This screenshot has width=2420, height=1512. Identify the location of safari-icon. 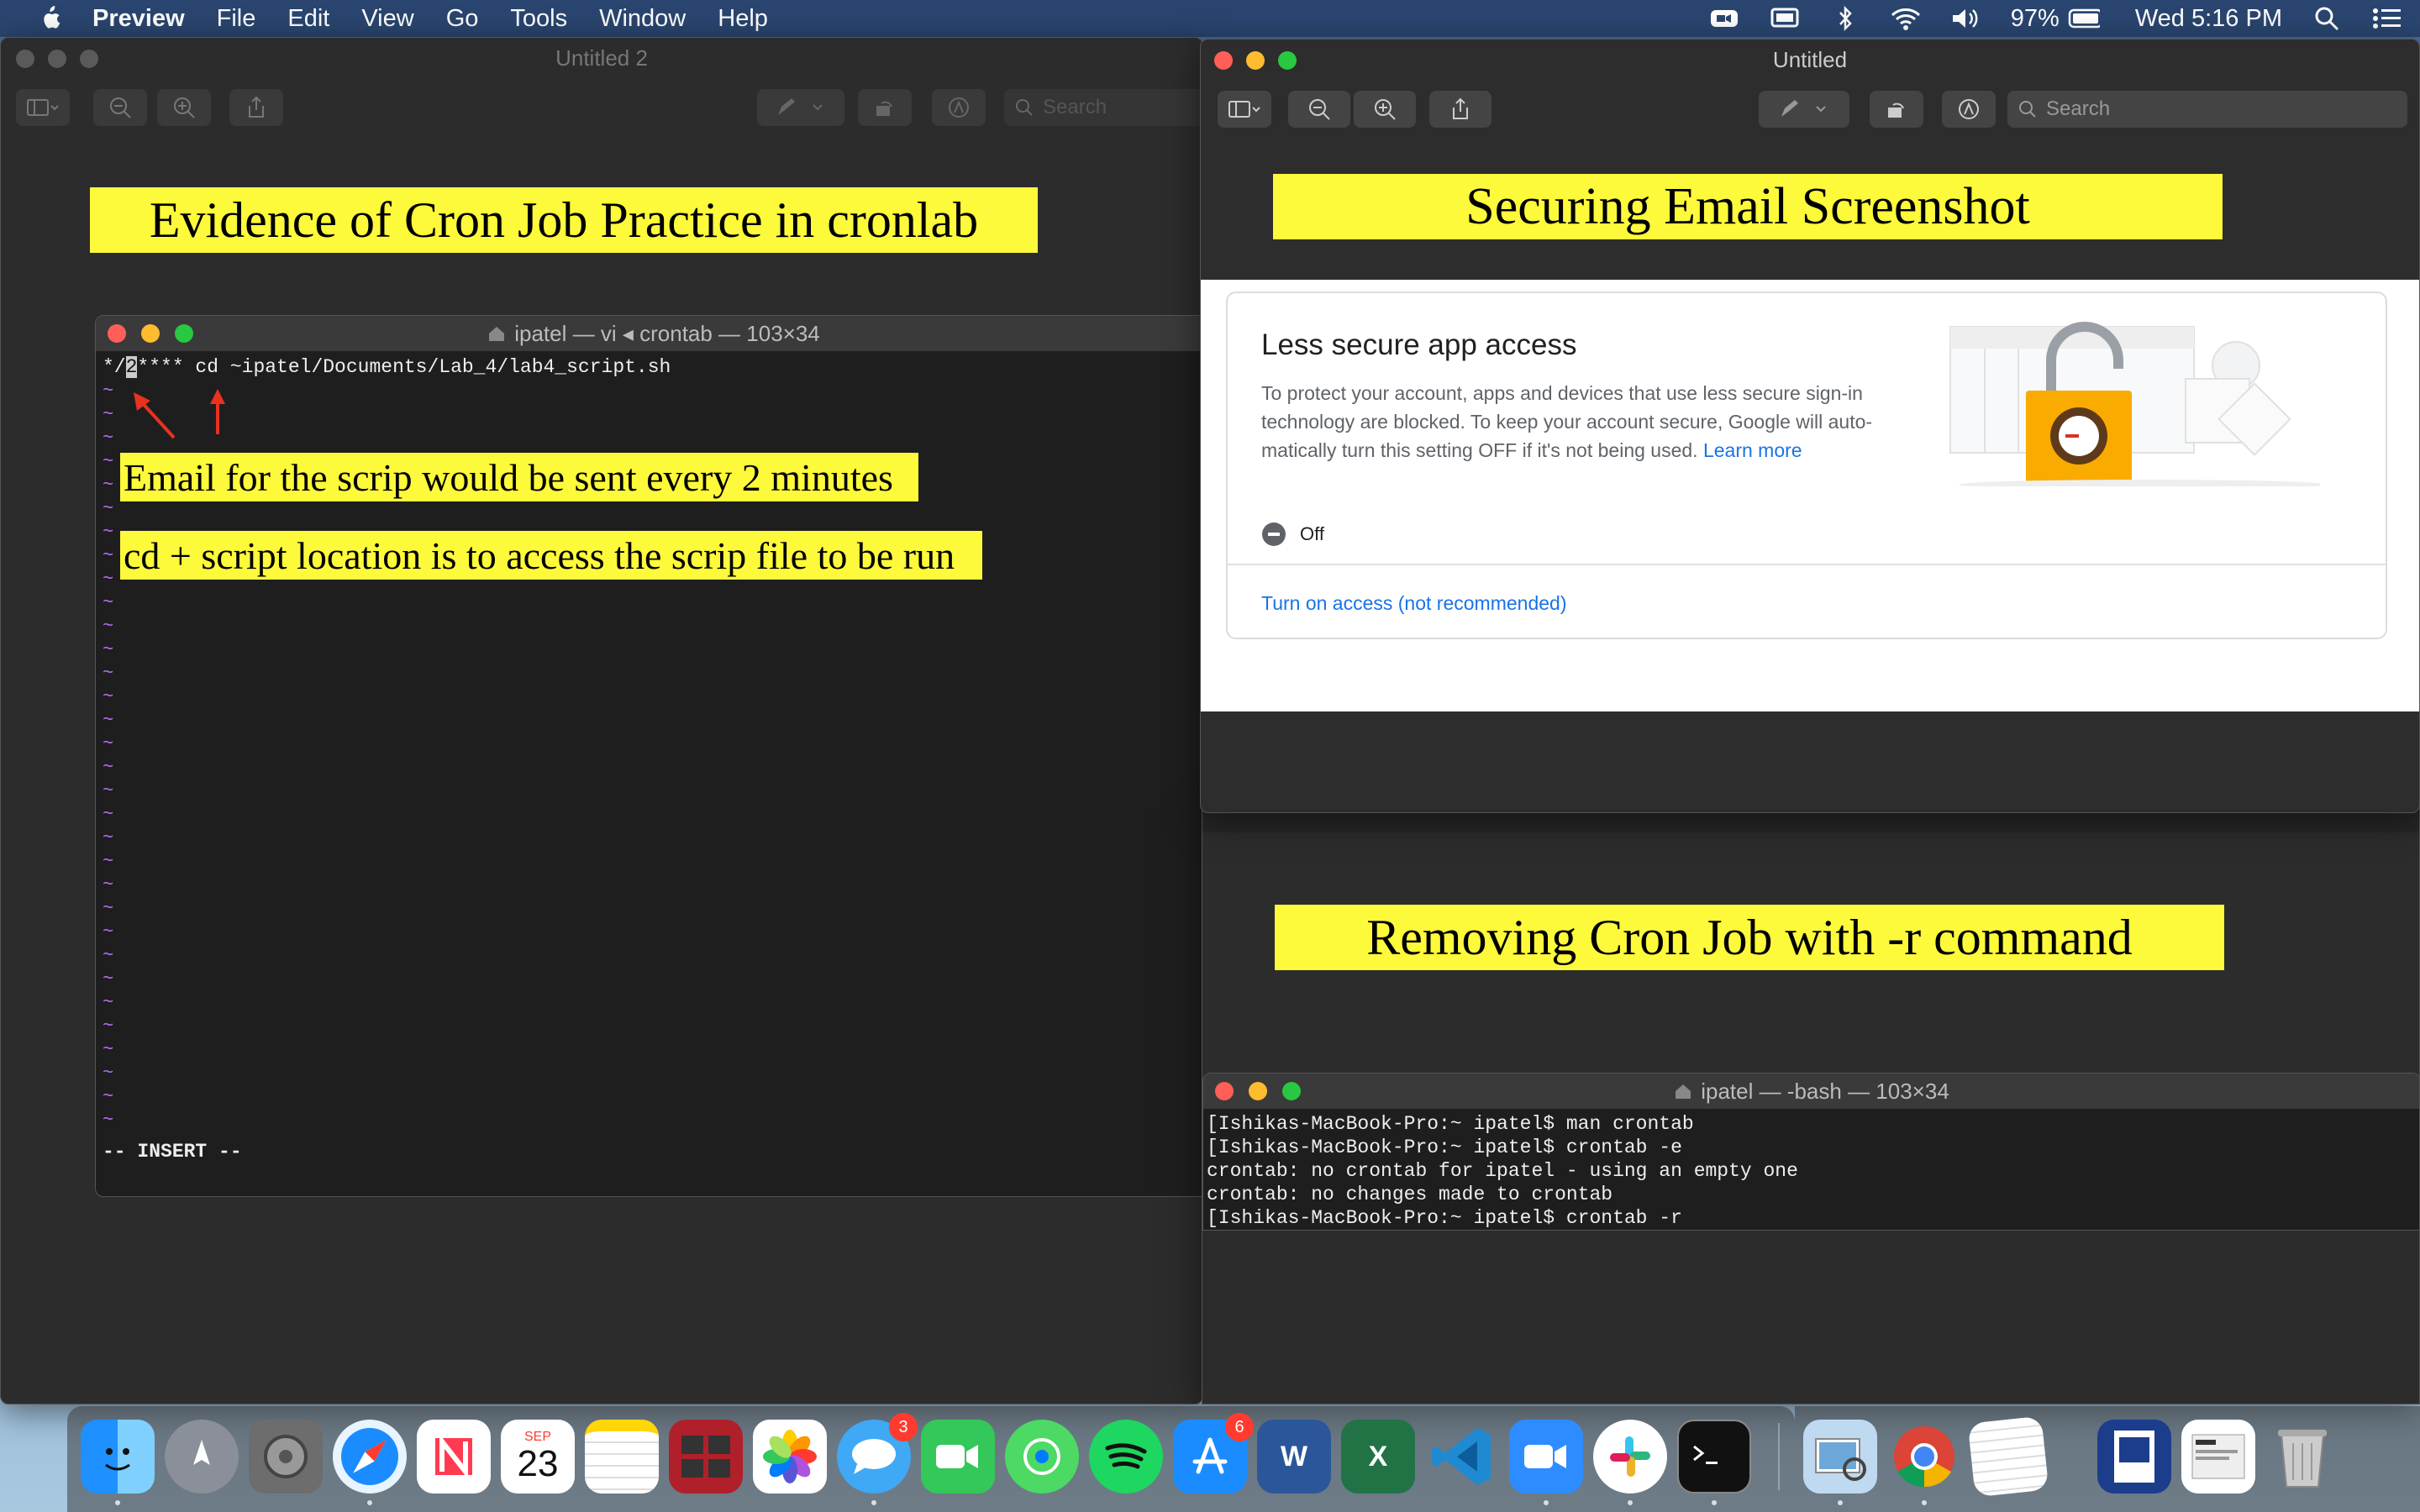
(370, 1457).